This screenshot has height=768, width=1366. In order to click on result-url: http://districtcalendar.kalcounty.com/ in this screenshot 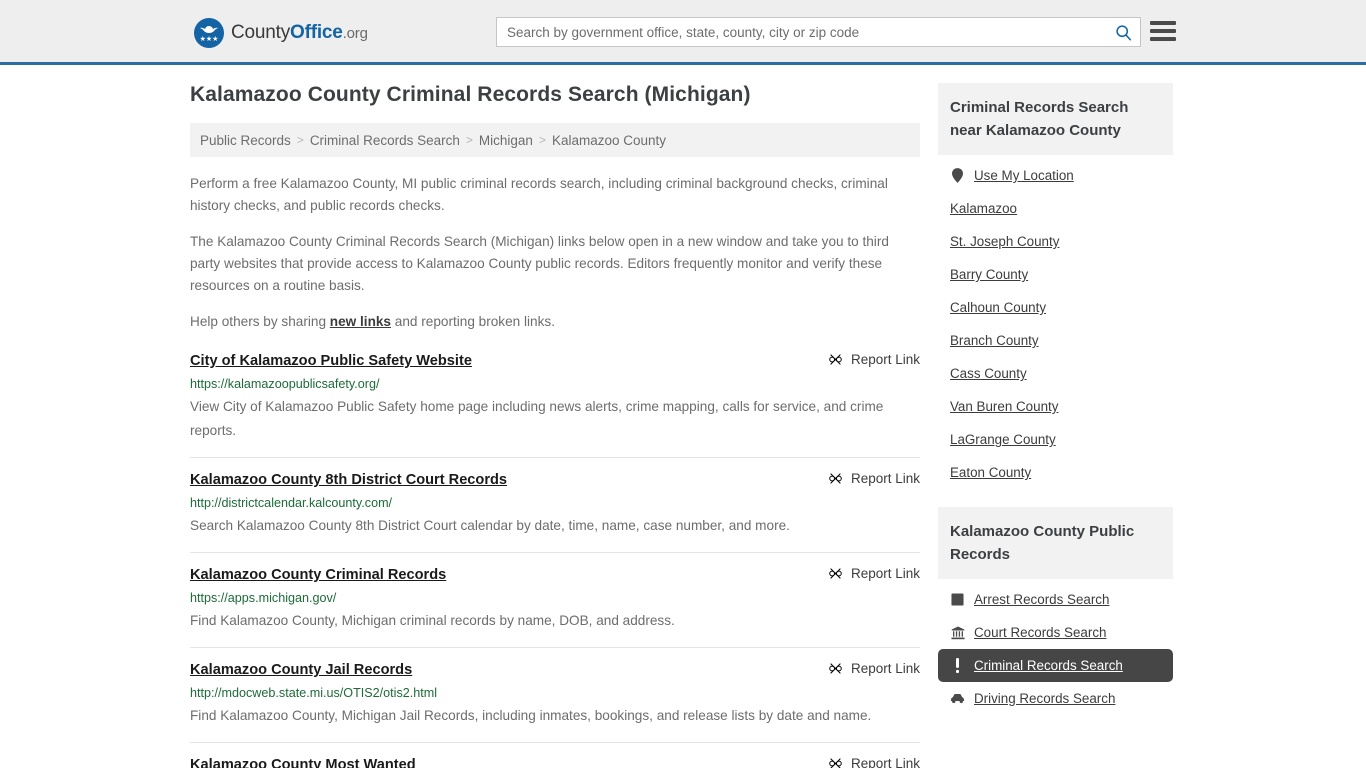, I will do `click(555, 503)`.